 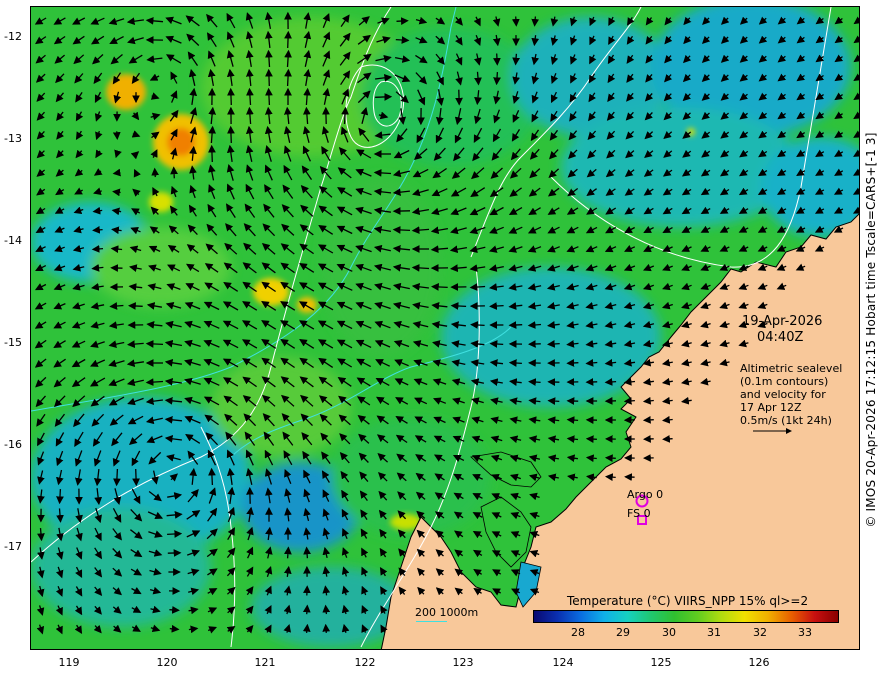 I want to click on lat-tick: -13, so click(x=13, y=138).